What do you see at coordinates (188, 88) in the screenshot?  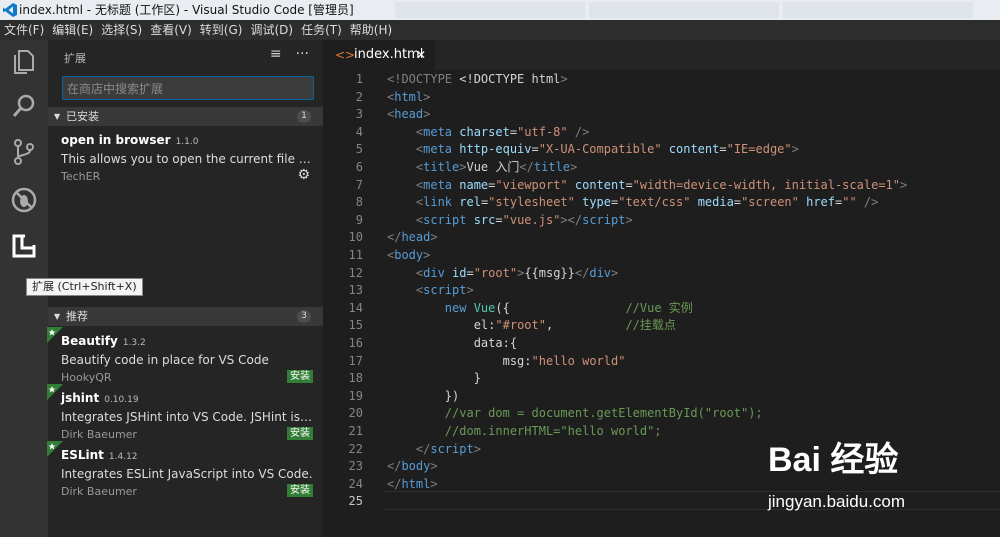 I see `extension-search-input: 在商店中搜索扩展` at bounding box center [188, 88].